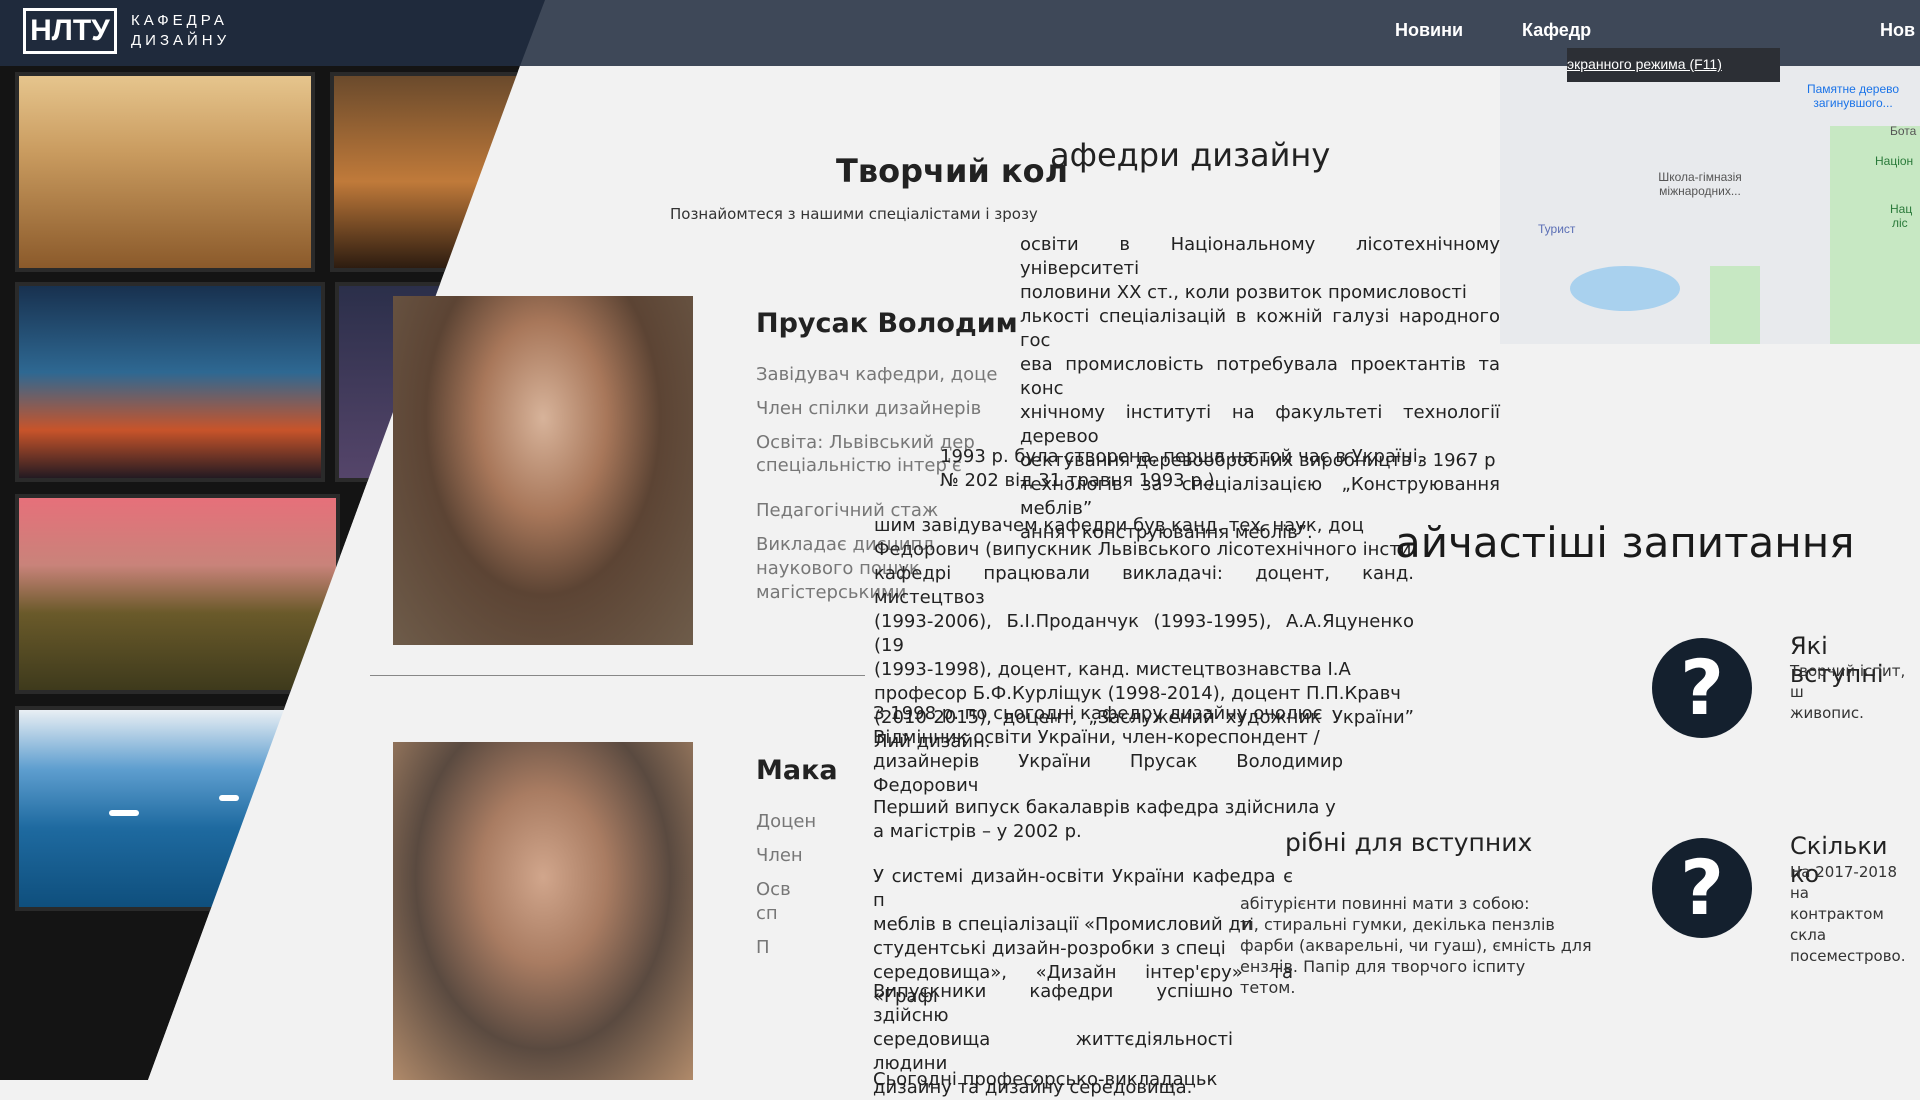  What do you see at coordinates (180, 31) in the screenshot?
I see `logo-subtitle: КАФЕДРА ДИЗАЙНУ` at bounding box center [180, 31].